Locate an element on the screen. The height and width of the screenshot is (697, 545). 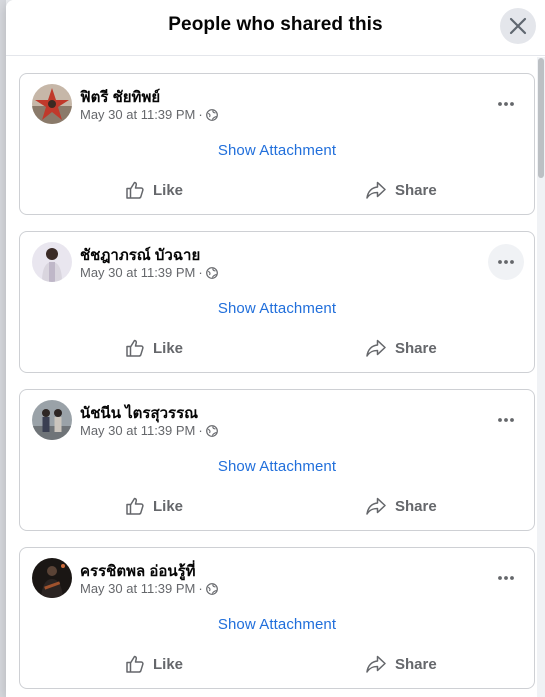
dialog-title: People who shared this is located at coordinates (275, 24).